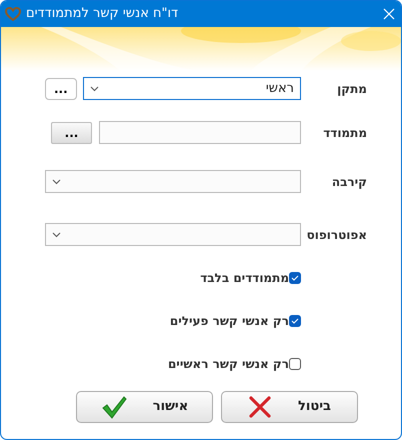 The width and height of the screenshot is (402, 440). Describe the element at coordinates (144, 407) in the screenshot. I see `ok-button: אישור` at that location.